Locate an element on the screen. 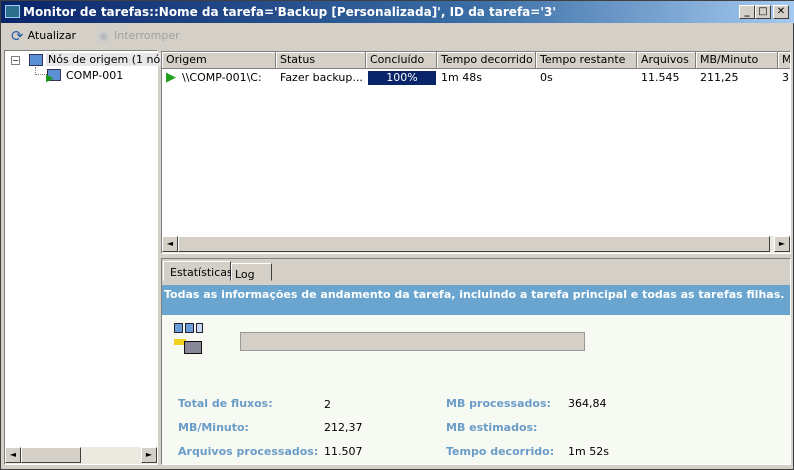 The width and height of the screenshot is (794, 470). refresh-button: ⟳ Atualizar is located at coordinates (43, 36).